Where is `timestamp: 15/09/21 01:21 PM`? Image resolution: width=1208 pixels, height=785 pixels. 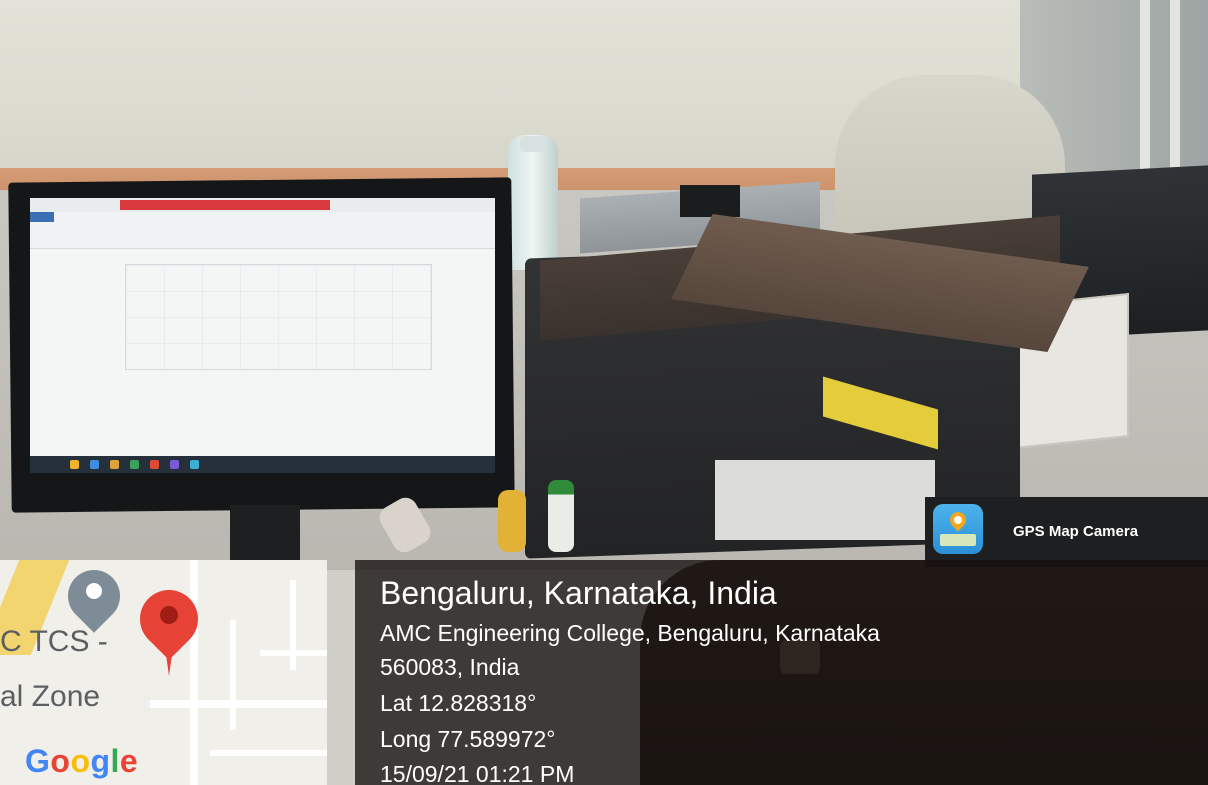 timestamp: 15/09/21 01:21 PM is located at coordinates (477, 773).